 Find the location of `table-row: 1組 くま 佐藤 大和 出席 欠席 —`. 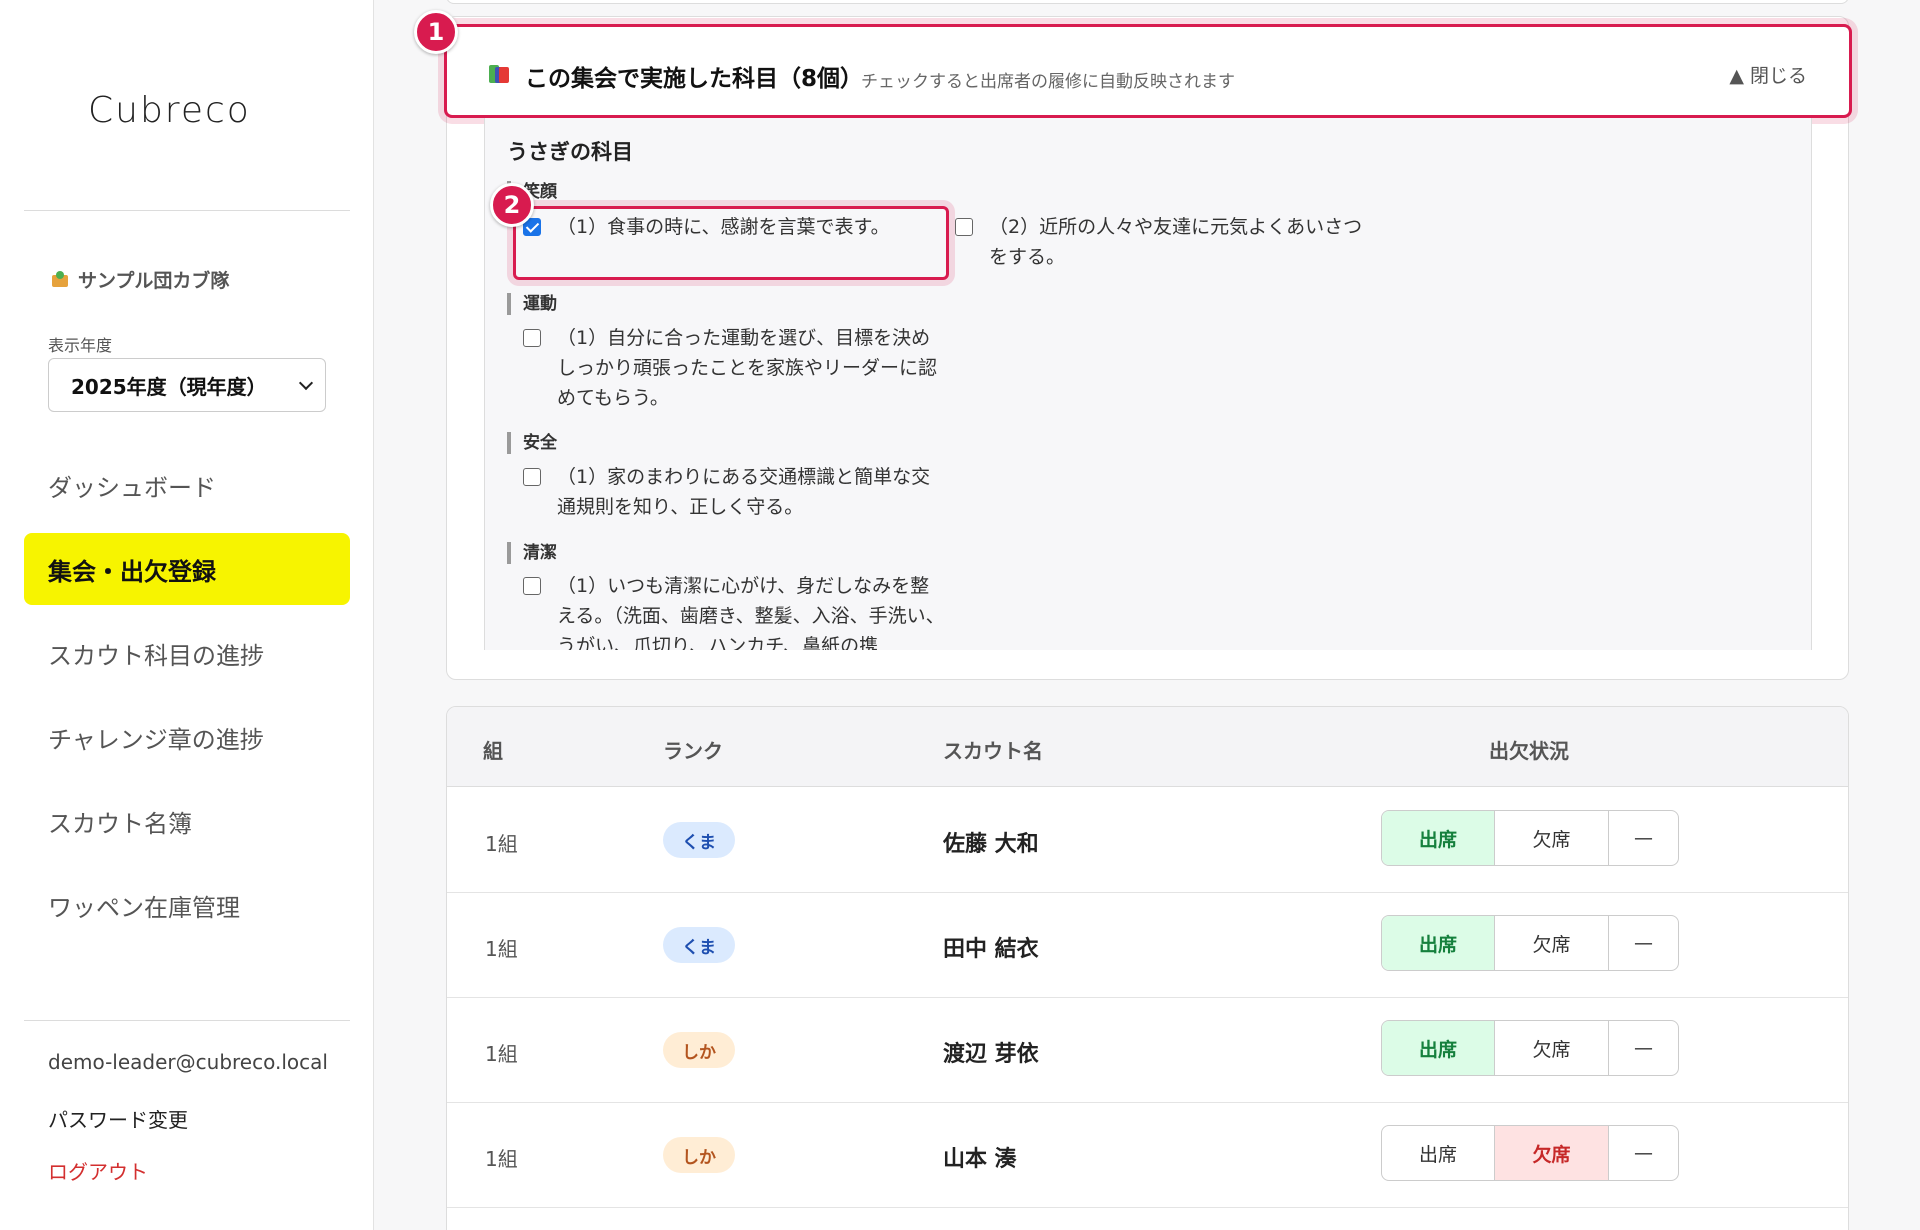

table-row: 1組 くま 佐藤 大和 出席 欠席 — is located at coordinates (1147, 840).